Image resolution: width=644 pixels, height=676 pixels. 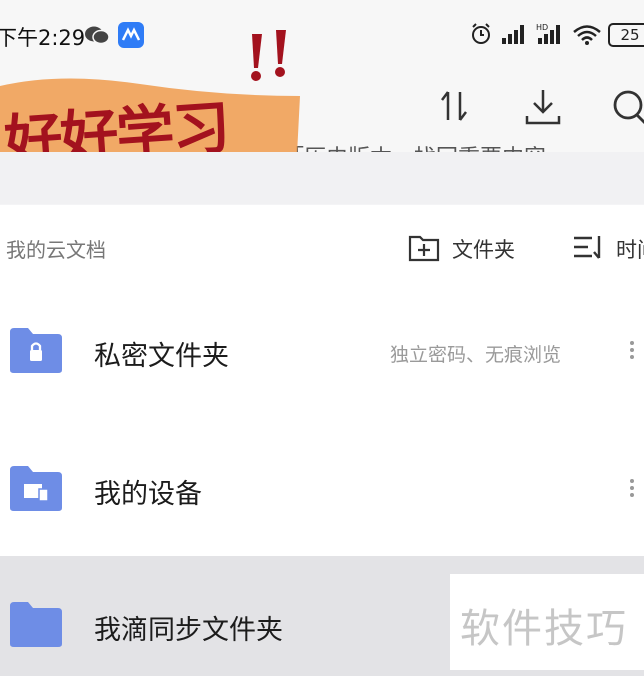 I want to click on folder-name: 私密文件夹, so click(x=161, y=356).